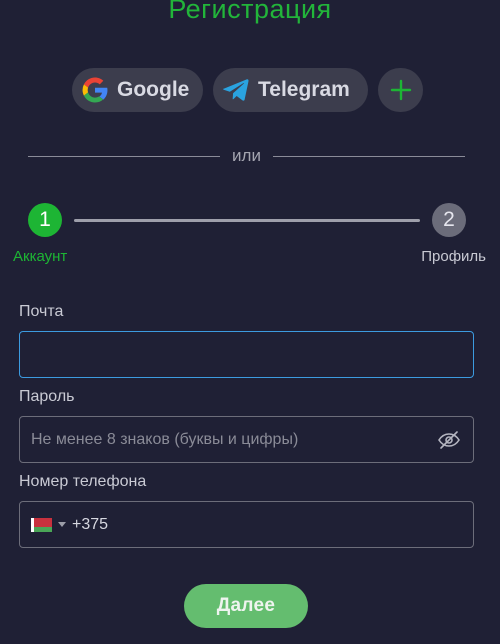 The image size is (500, 644). What do you see at coordinates (449, 440) in the screenshot?
I see `eye-off-icon` at bounding box center [449, 440].